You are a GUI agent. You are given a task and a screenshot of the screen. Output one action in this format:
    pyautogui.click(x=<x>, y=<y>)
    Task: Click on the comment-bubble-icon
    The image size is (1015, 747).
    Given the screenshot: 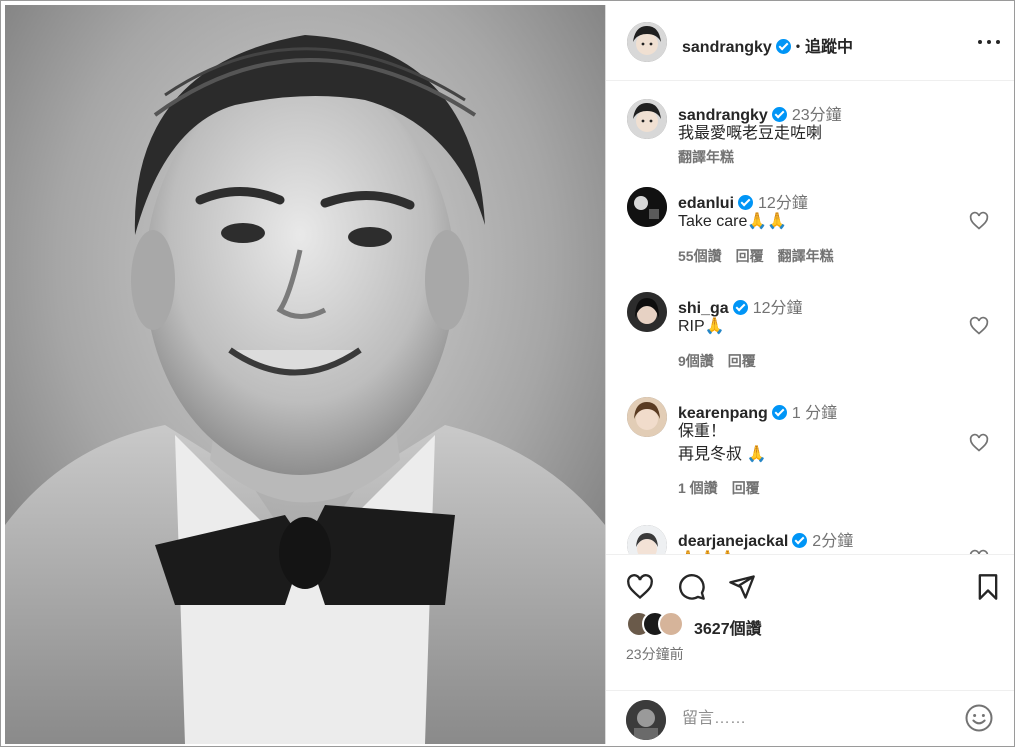 What is the action you would take?
    pyautogui.click(x=692, y=587)
    